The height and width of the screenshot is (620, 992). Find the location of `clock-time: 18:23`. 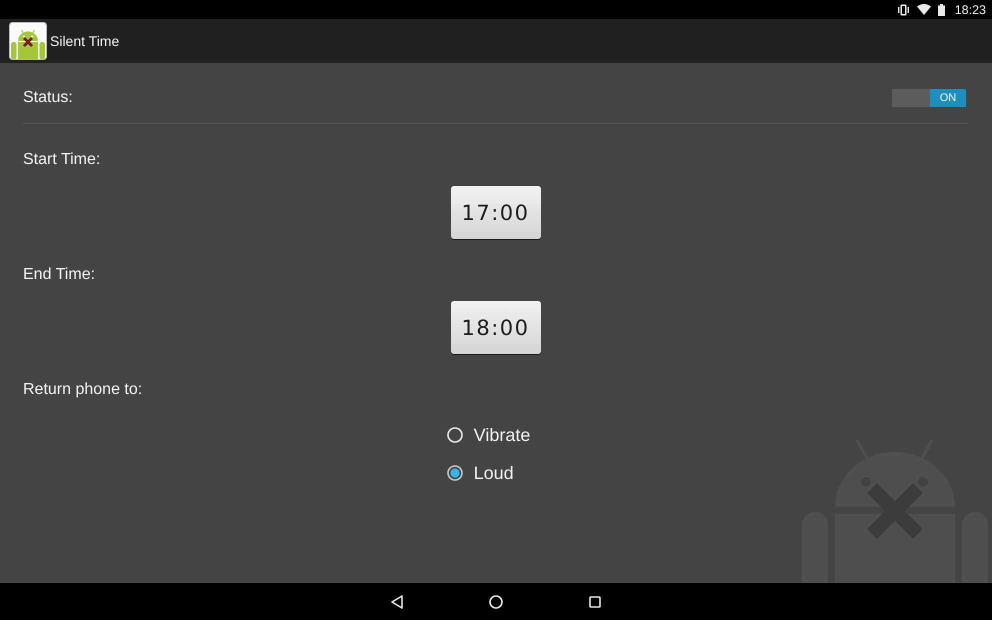

clock-time: 18:23 is located at coordinates (970, 9).